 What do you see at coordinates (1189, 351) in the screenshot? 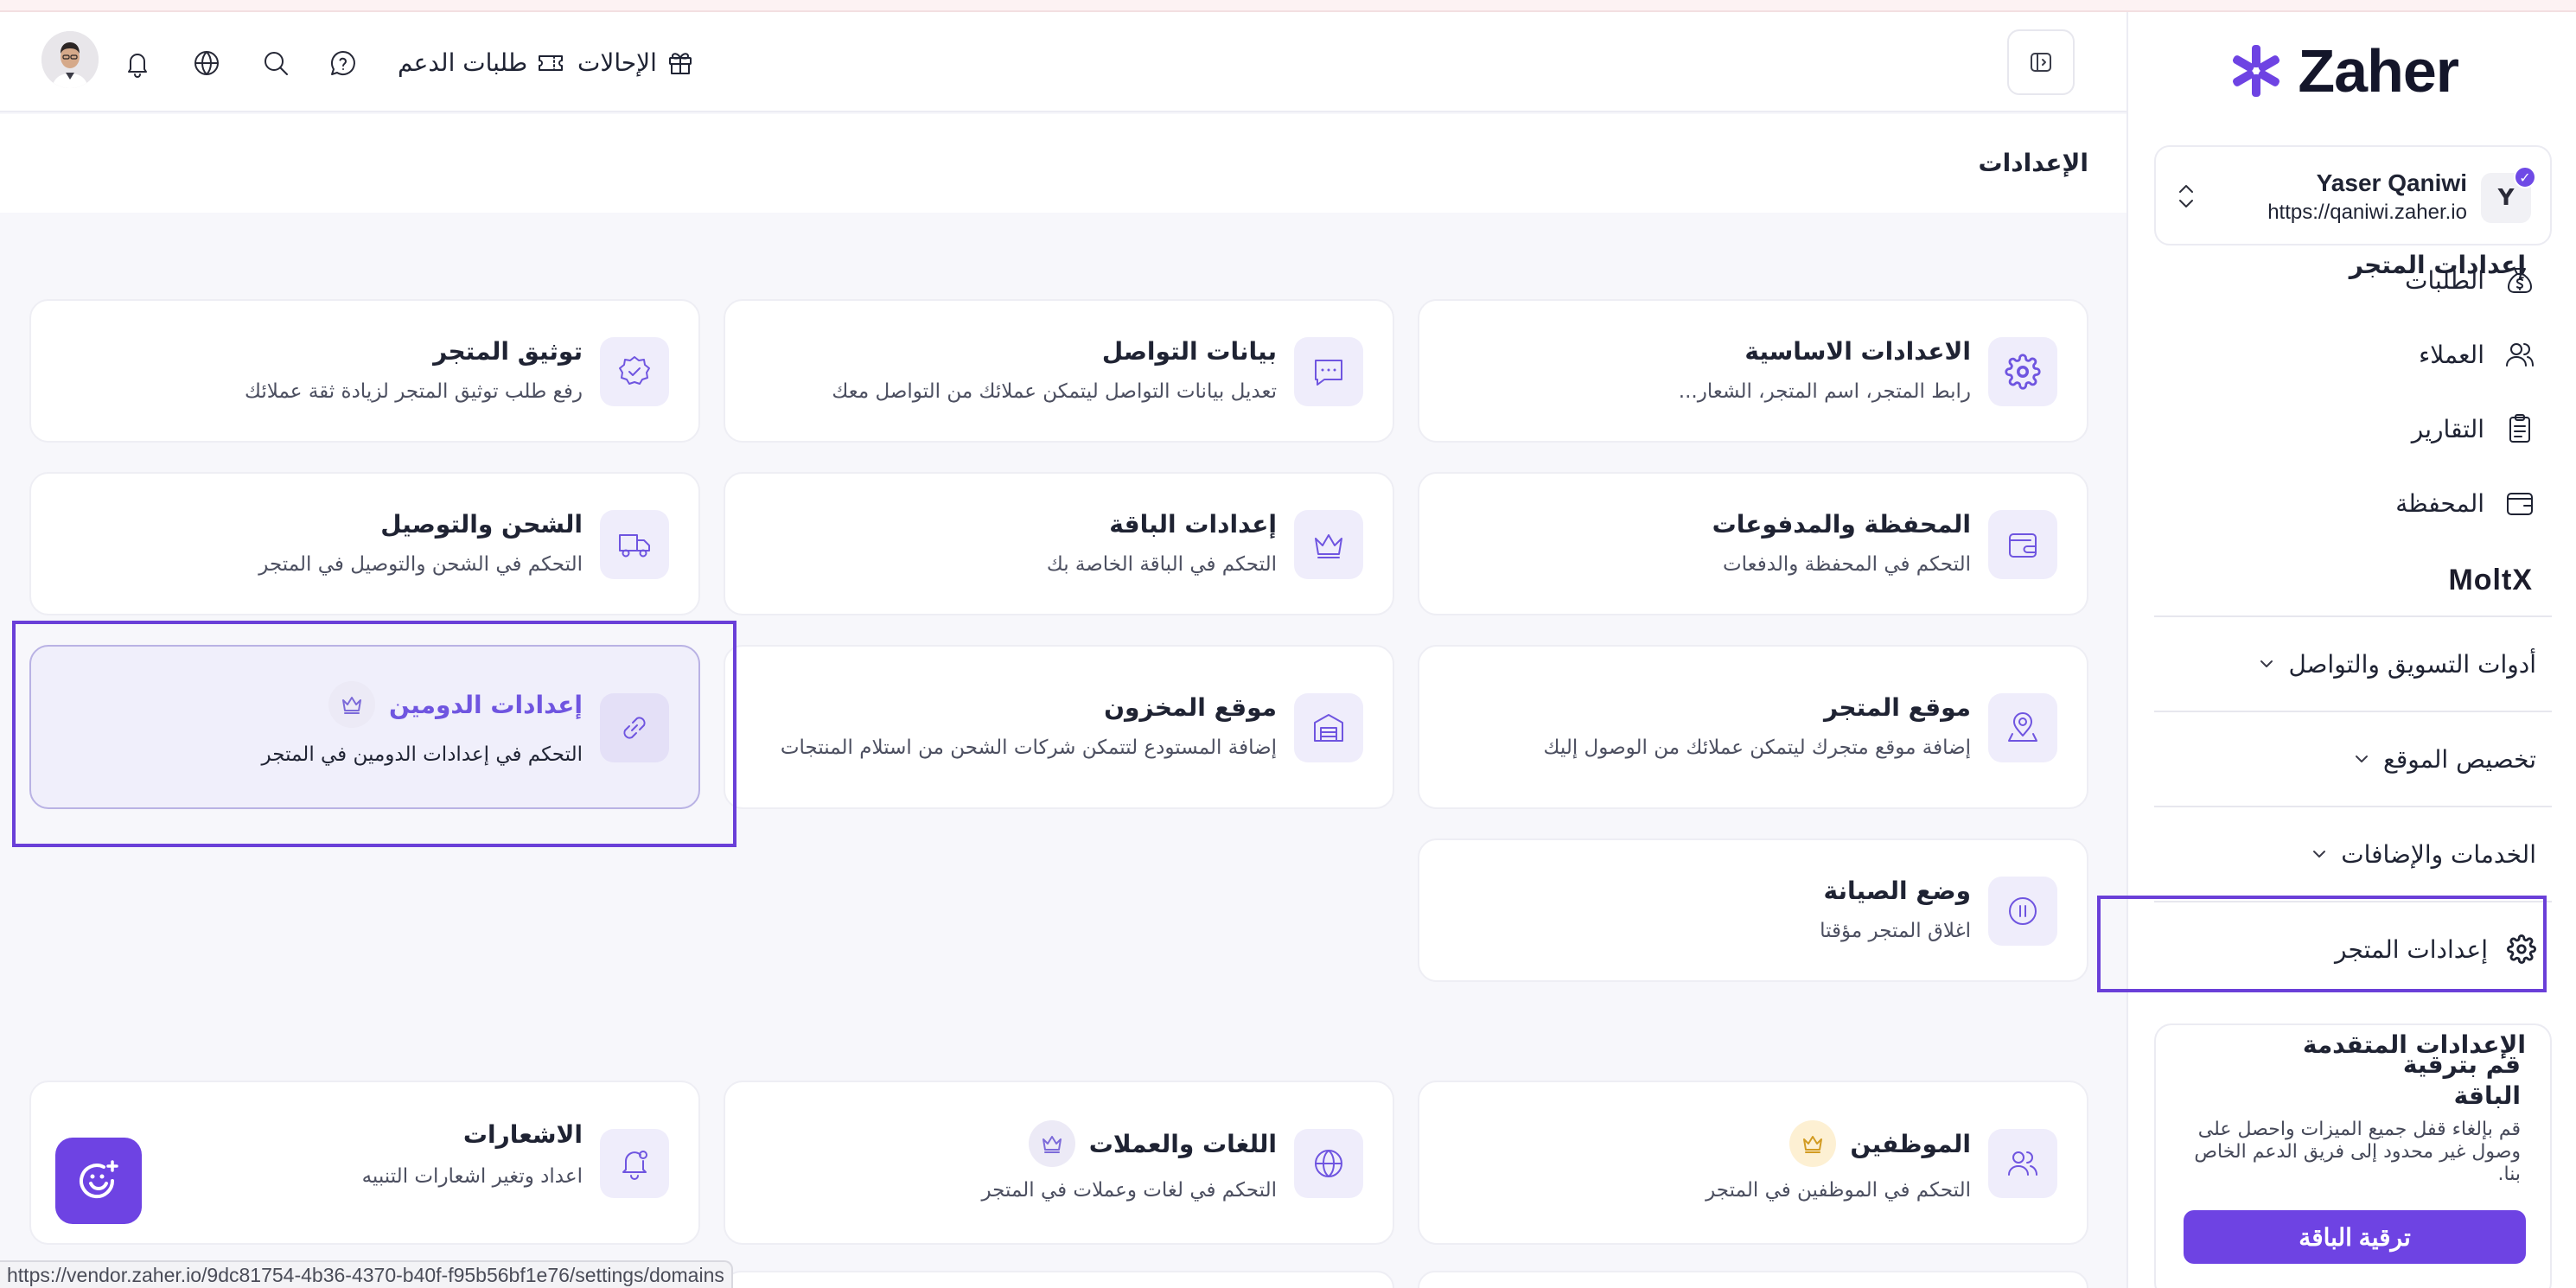
I see `card-title: بيانات التواصل` at bounding box center [1189, 351].